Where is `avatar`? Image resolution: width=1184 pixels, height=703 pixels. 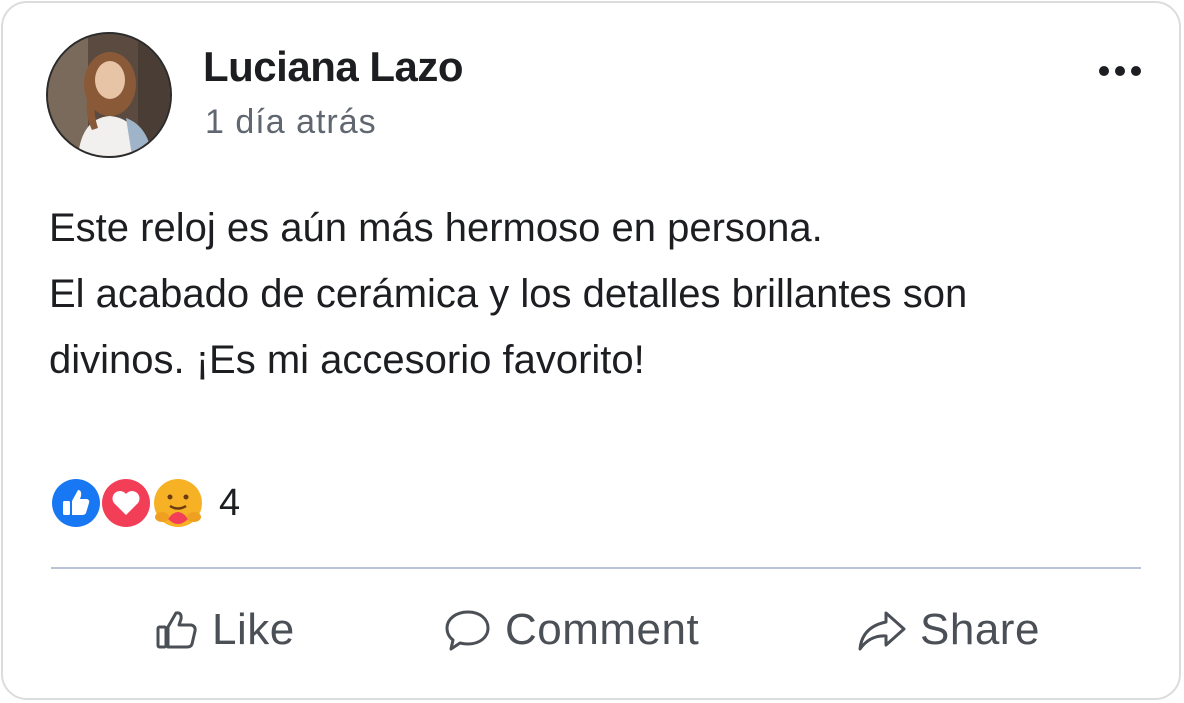 avatar is located at coordinates (109, 95).